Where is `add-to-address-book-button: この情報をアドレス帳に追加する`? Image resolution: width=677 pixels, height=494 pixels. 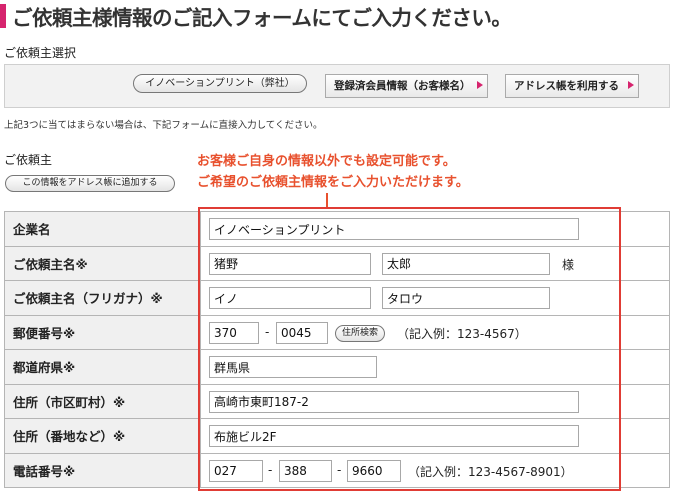
add-to-address-book-button: この情報をアドレス帳に追加する is located at coordinates (90, 183).